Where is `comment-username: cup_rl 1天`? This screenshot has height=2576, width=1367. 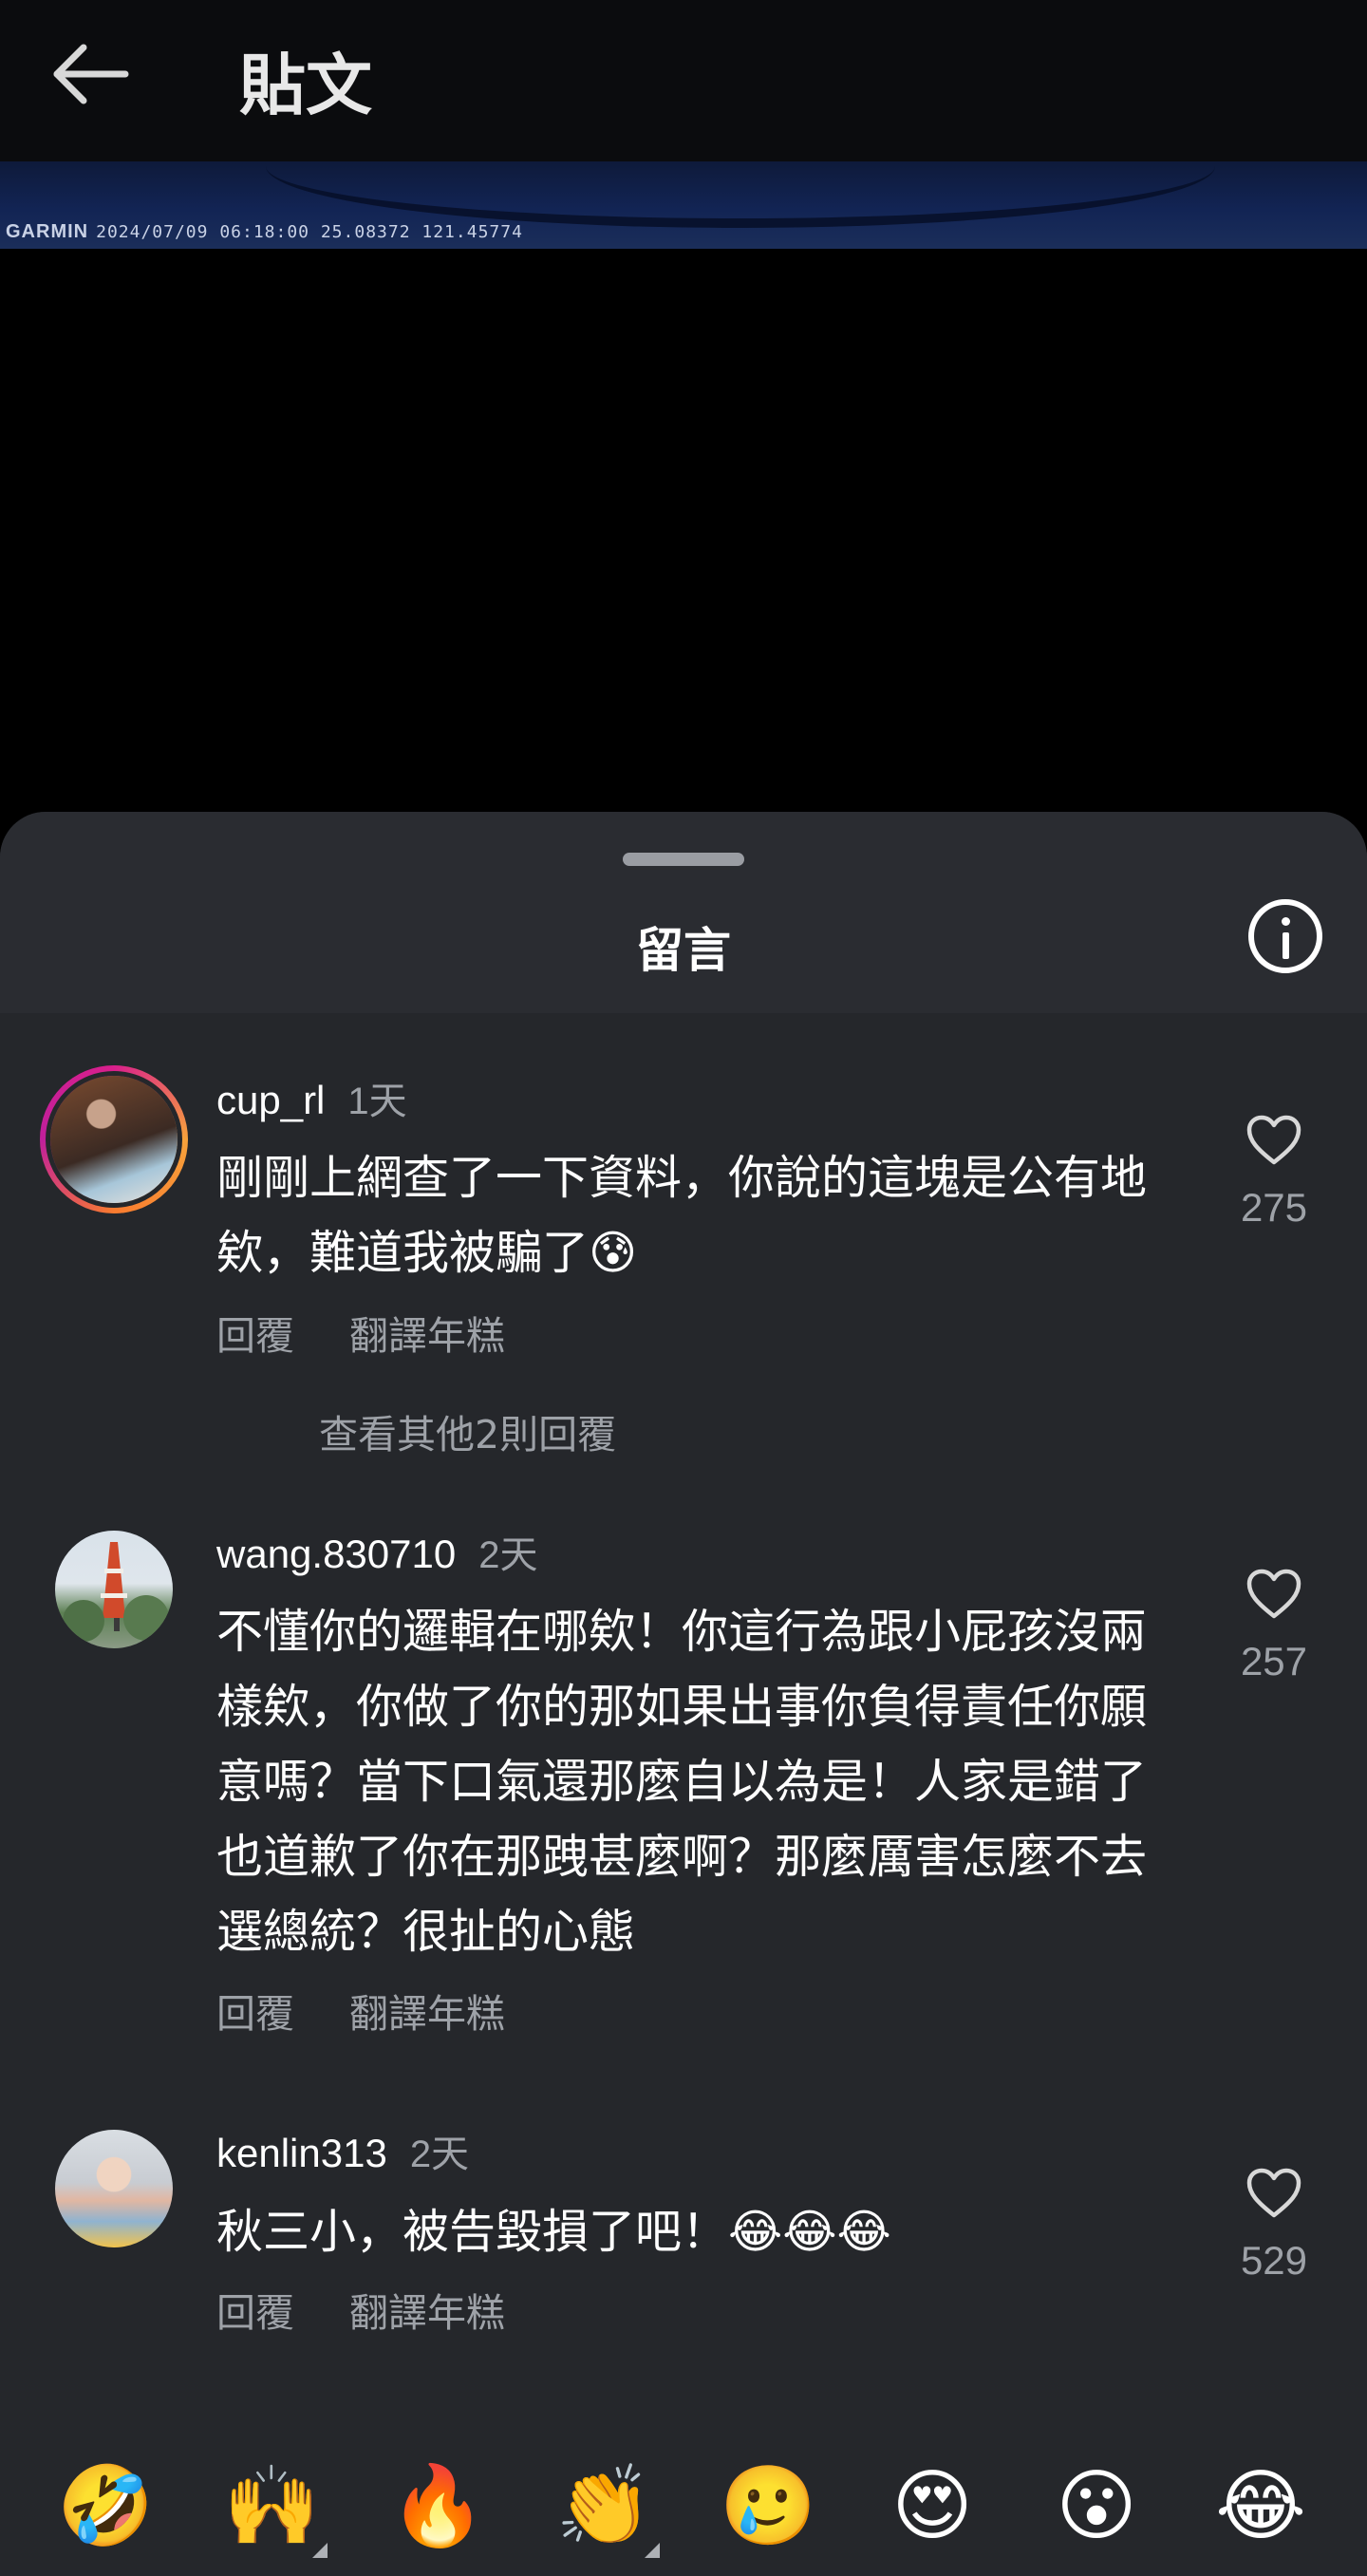
comment-username: cup_rl 1天 is located at coordinates (311, 1097).